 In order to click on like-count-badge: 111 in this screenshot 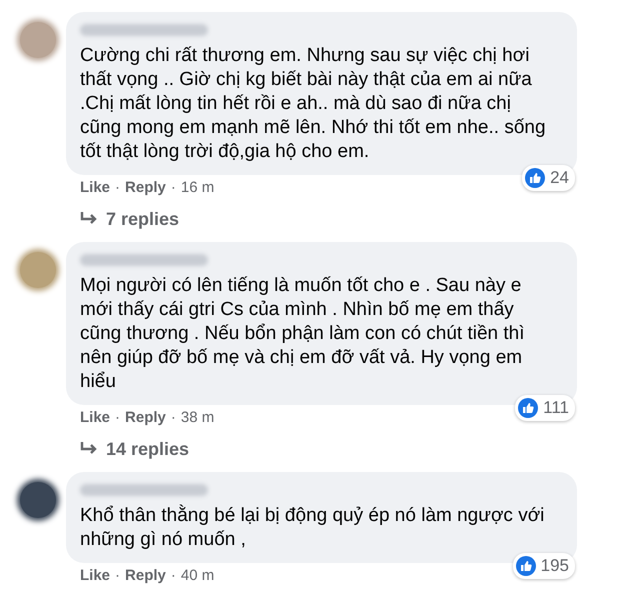, I will do `click(545, 408)`.